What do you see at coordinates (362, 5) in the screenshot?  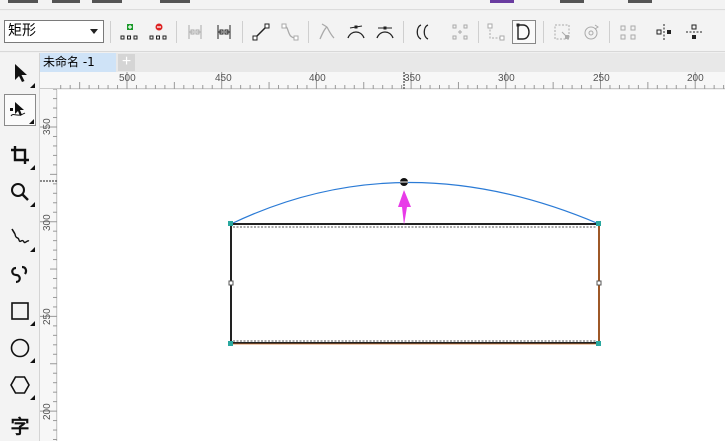 I see `menu-strip-clipped` at bounding box center [362, 5].